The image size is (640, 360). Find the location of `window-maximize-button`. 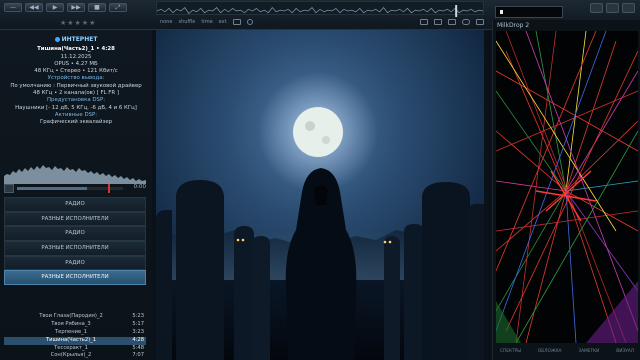

window-maximize-button is located at coordinates (612, 8).